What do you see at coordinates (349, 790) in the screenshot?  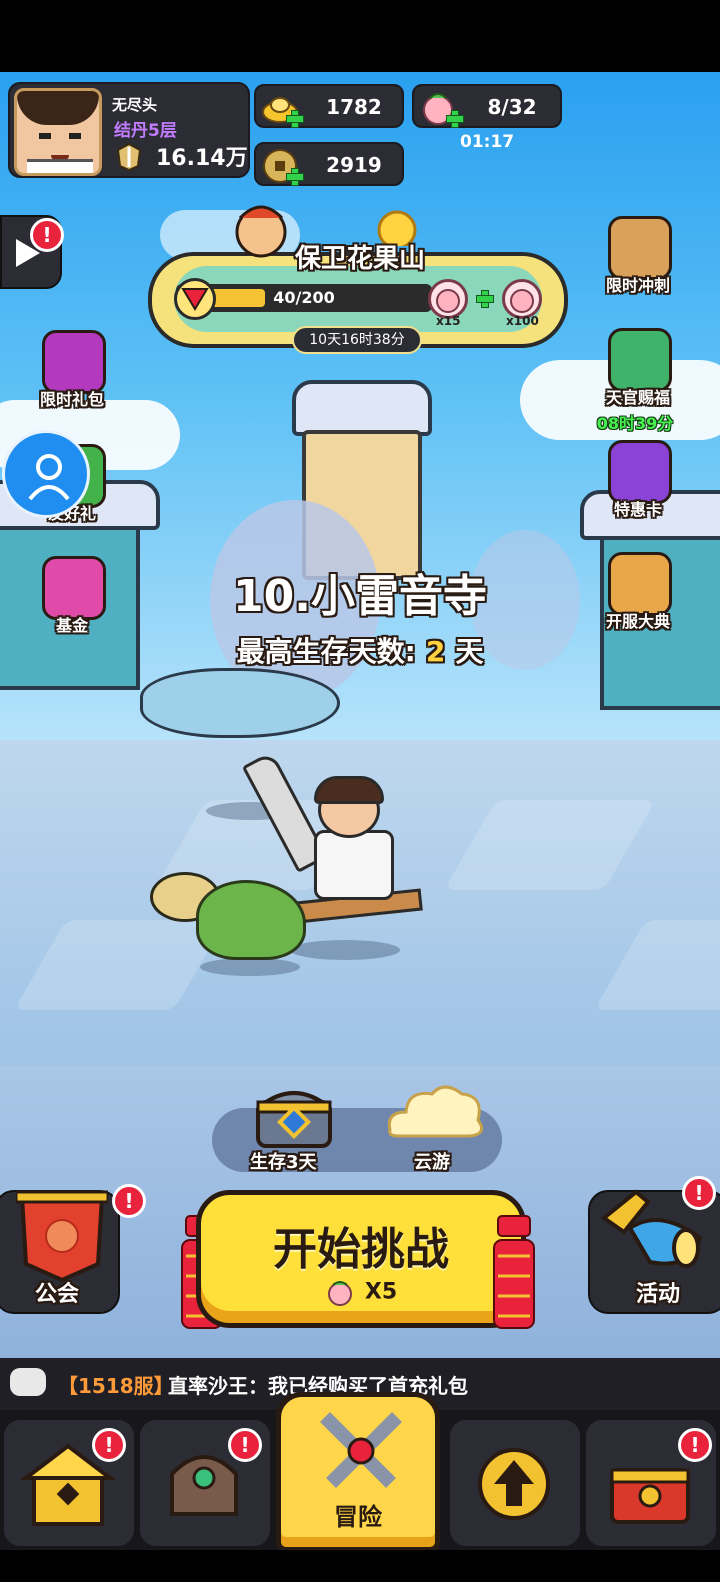 I see `hero-hair` at bounding box center [349, 790].